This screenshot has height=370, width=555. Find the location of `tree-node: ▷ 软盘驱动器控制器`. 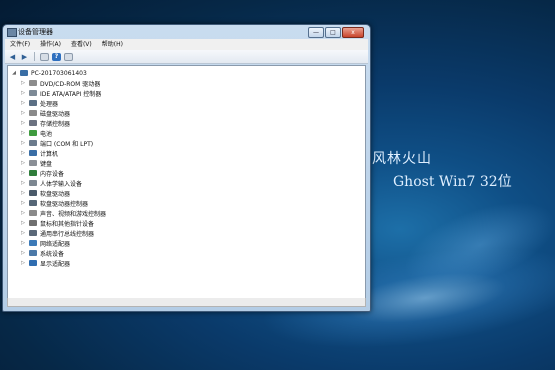

tree-node: ▷ 软盘驱动器控制器 is located at coordinates (54, 203).